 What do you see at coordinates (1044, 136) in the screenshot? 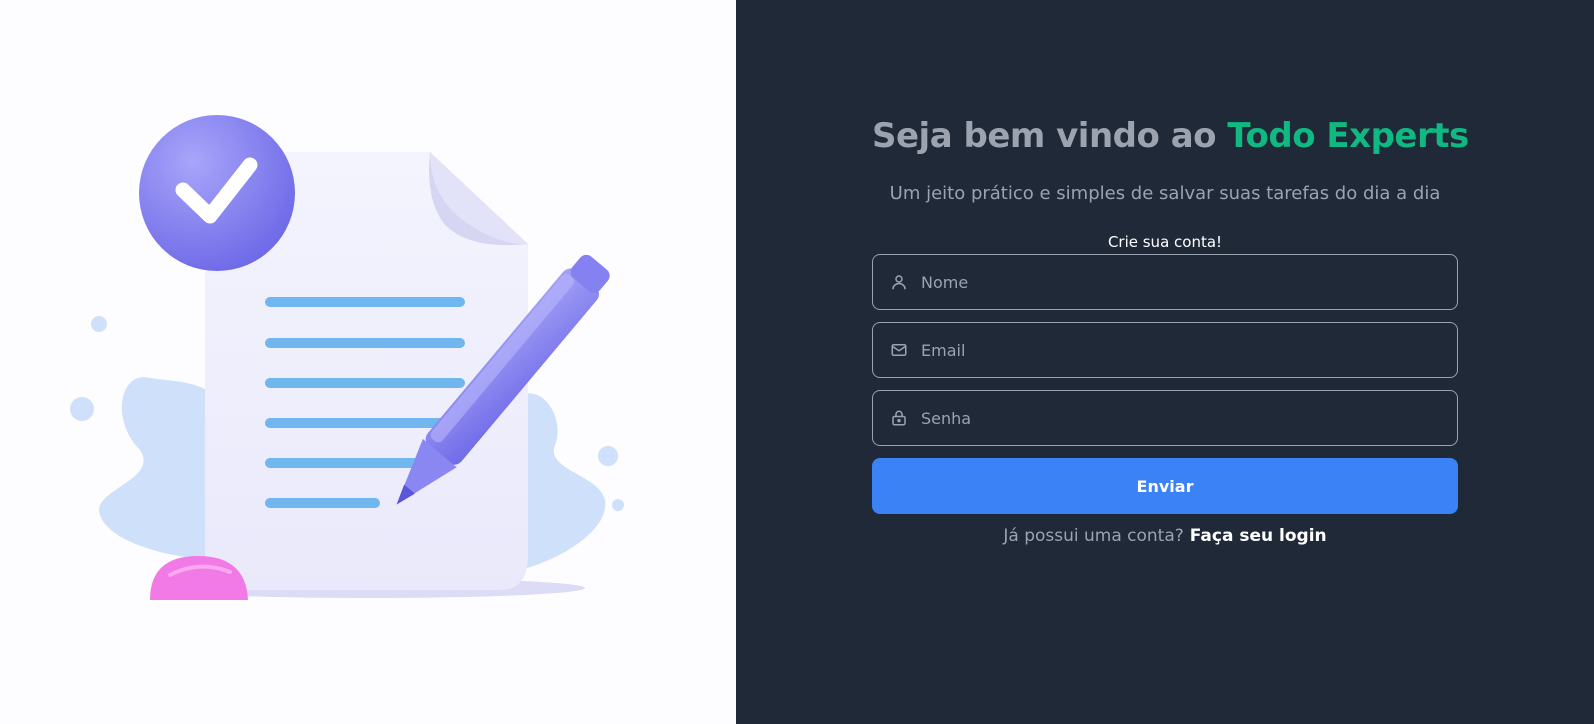
I see `title-prefix: Seja bem vindo ao` at bounding box center [1044, 136].